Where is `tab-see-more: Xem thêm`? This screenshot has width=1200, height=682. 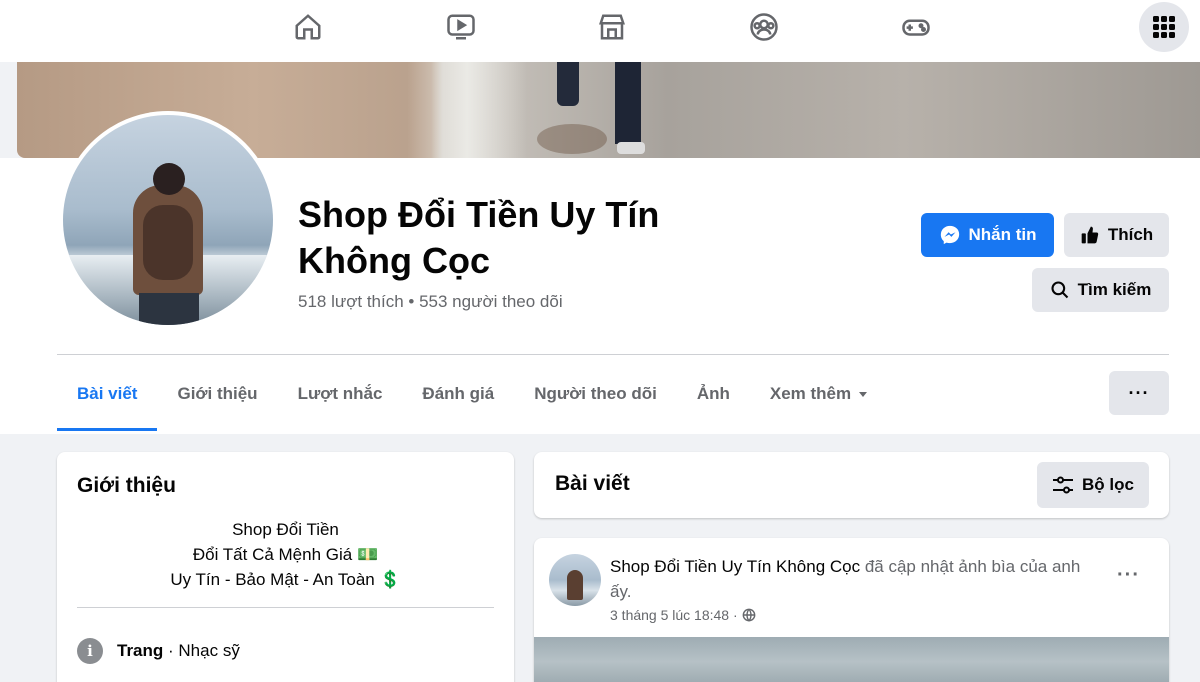
tab-see-more: Xem thêm is located at coordinates (819, 394).